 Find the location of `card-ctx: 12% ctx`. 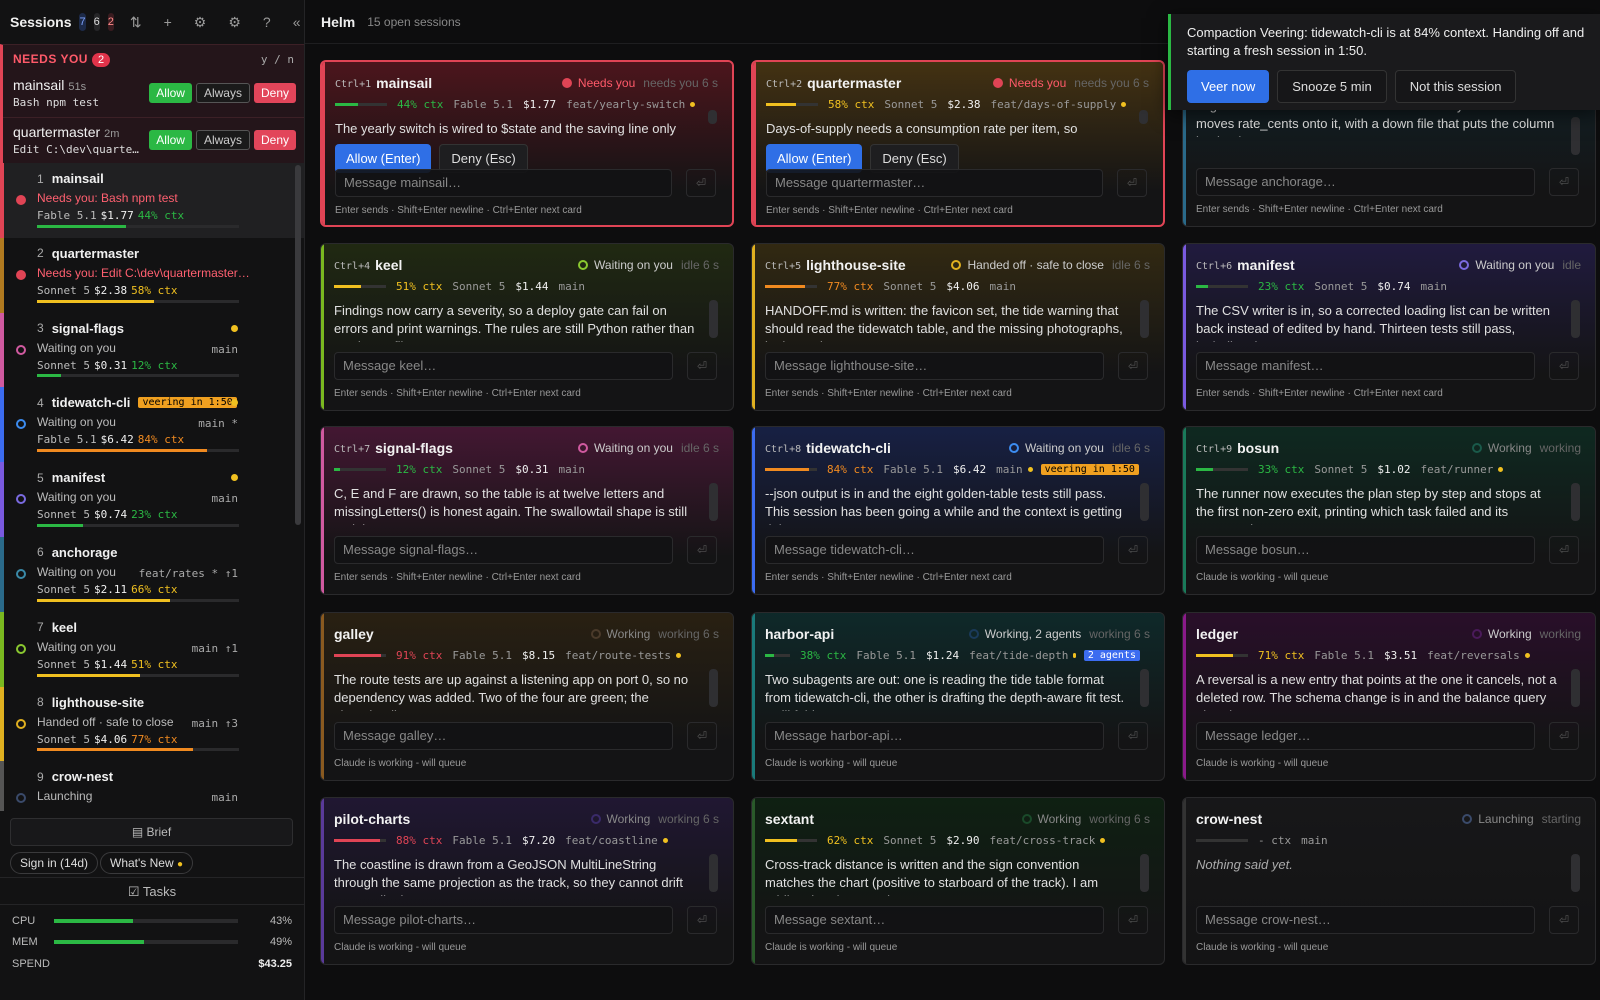

card-ctx: 12% ctx is located at coordinates (419, 469).